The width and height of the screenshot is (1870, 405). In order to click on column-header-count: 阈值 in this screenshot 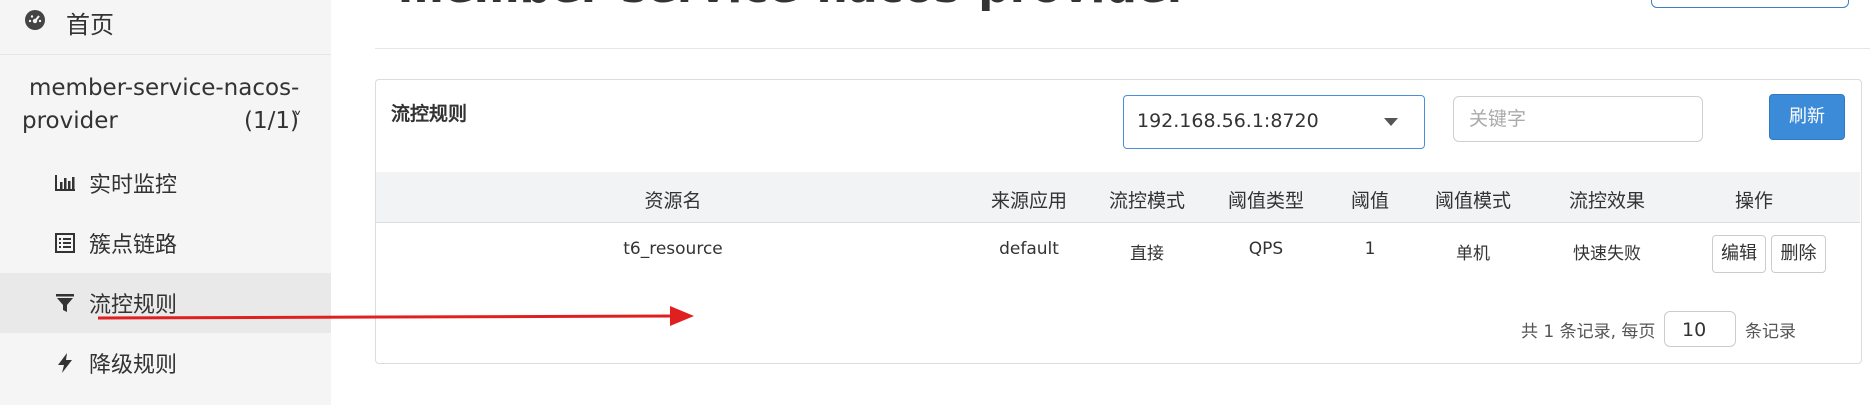, I will do `click(1370, 201)`.